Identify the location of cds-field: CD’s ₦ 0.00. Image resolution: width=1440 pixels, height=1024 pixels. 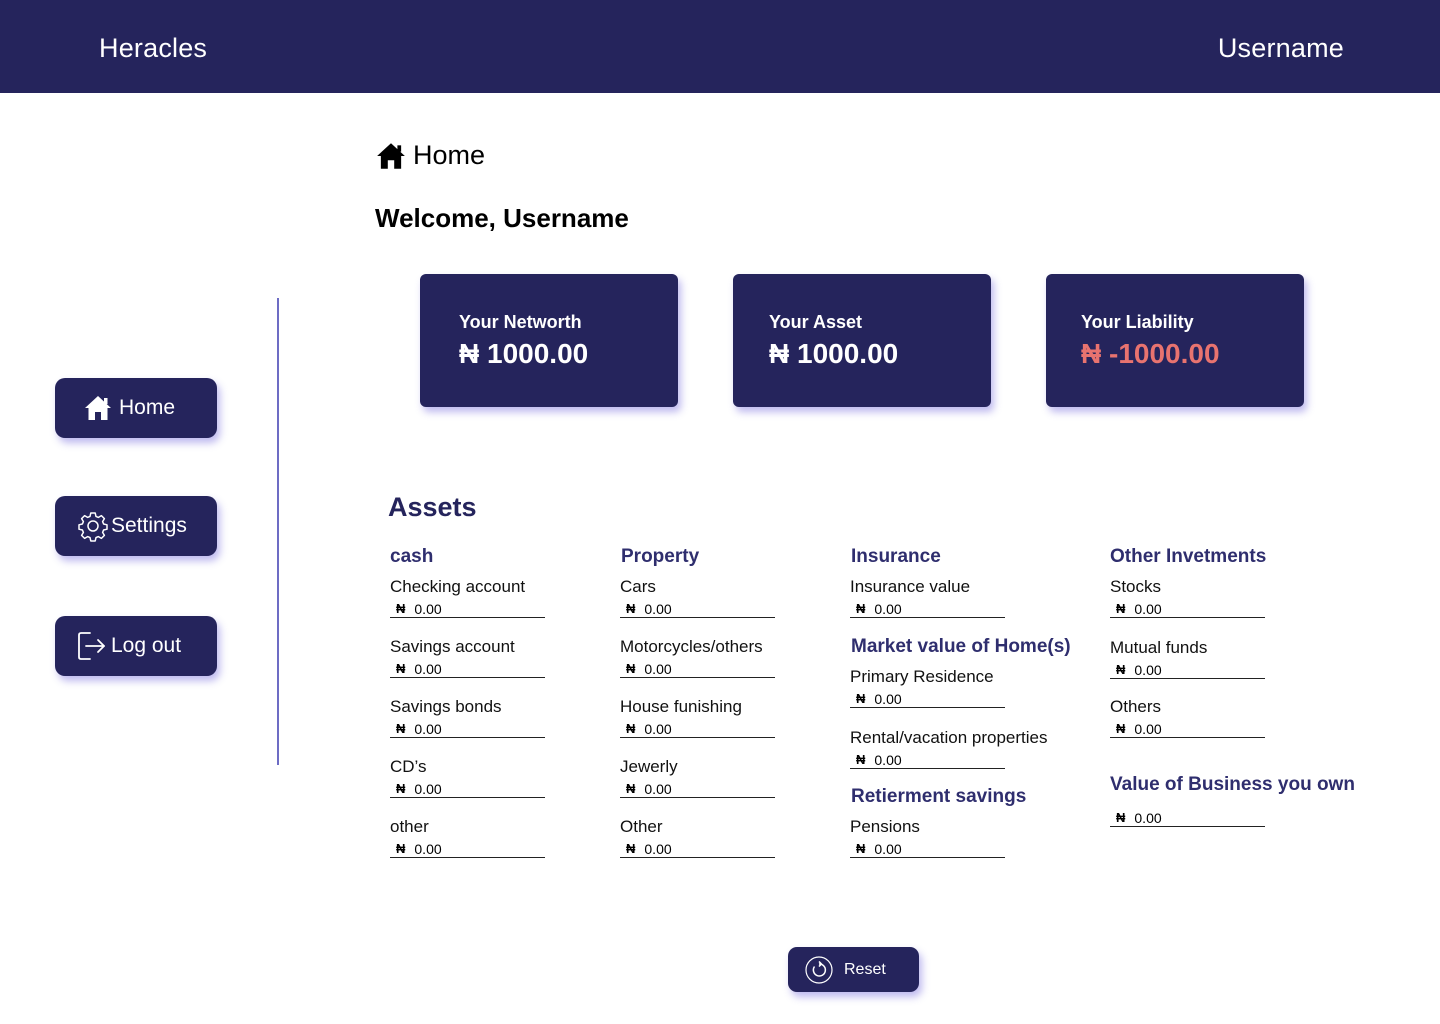
(470, 777).